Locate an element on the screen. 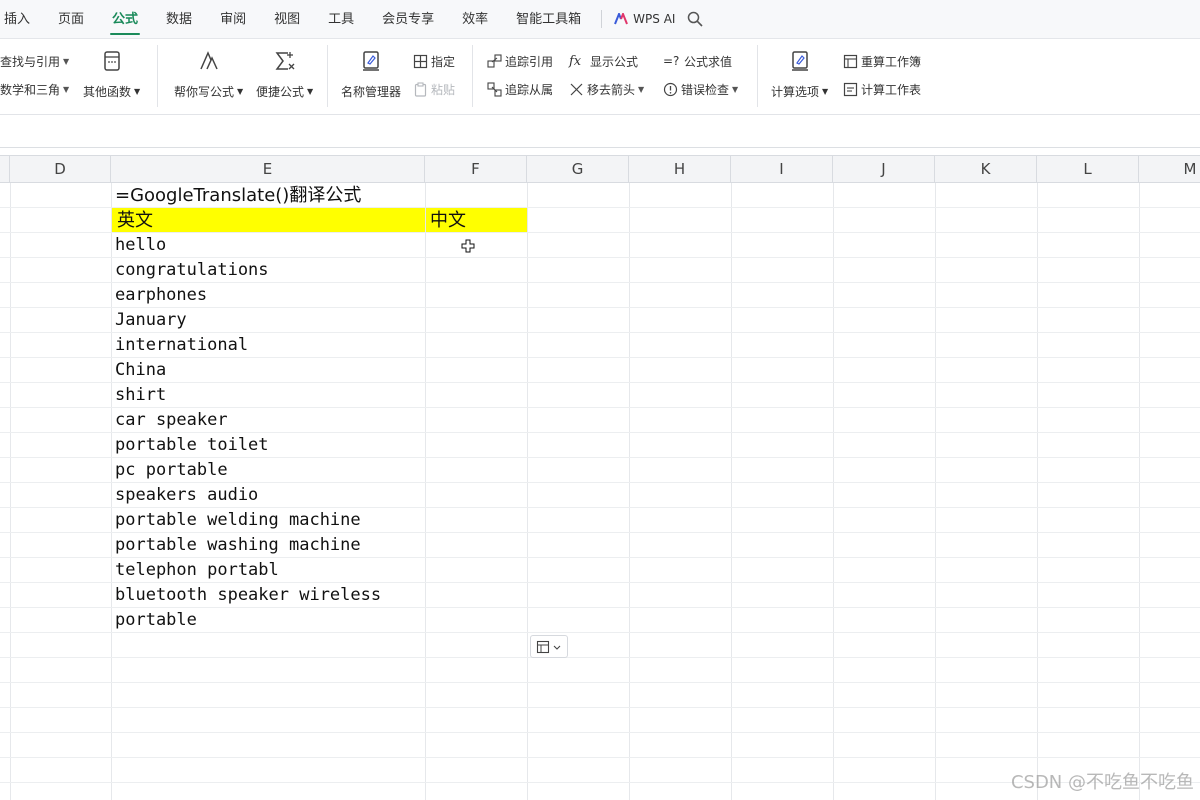  tab-member: 会员专享 is located at coordinates (408, 19).